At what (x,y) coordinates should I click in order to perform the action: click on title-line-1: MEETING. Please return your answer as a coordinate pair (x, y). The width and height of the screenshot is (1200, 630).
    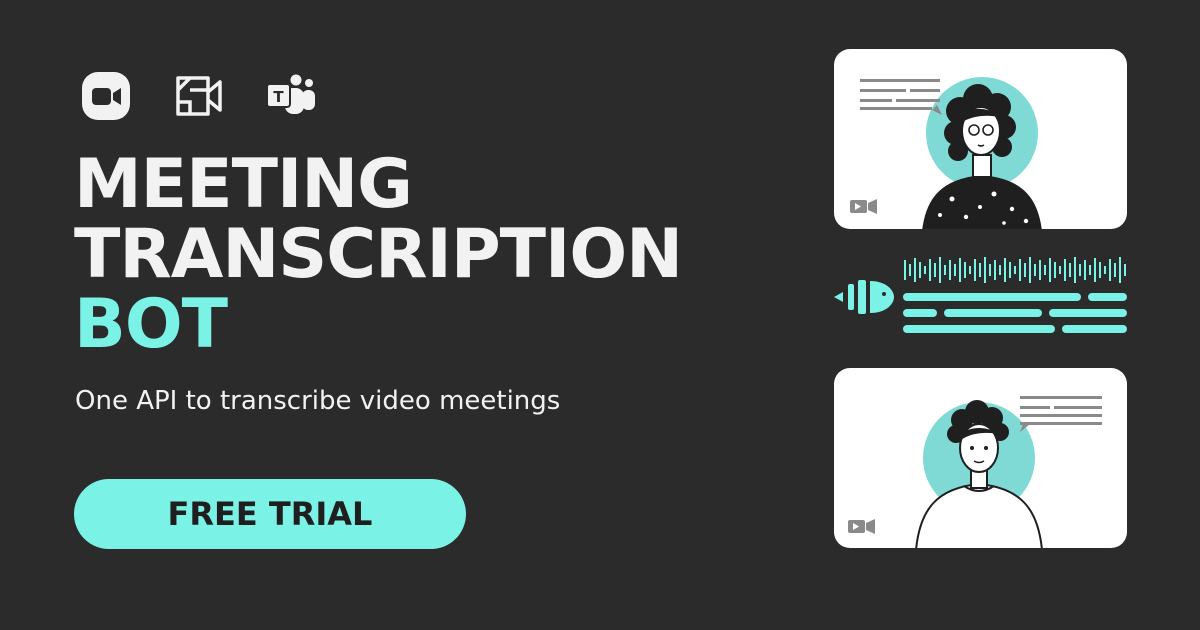
    Looking at the image, I should click on (243, 184).